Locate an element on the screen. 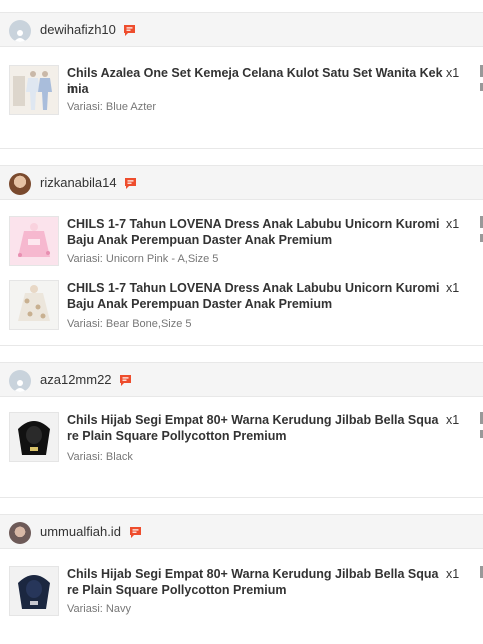  order-header: ummualfiah.id is located at coordinates (241, 531).